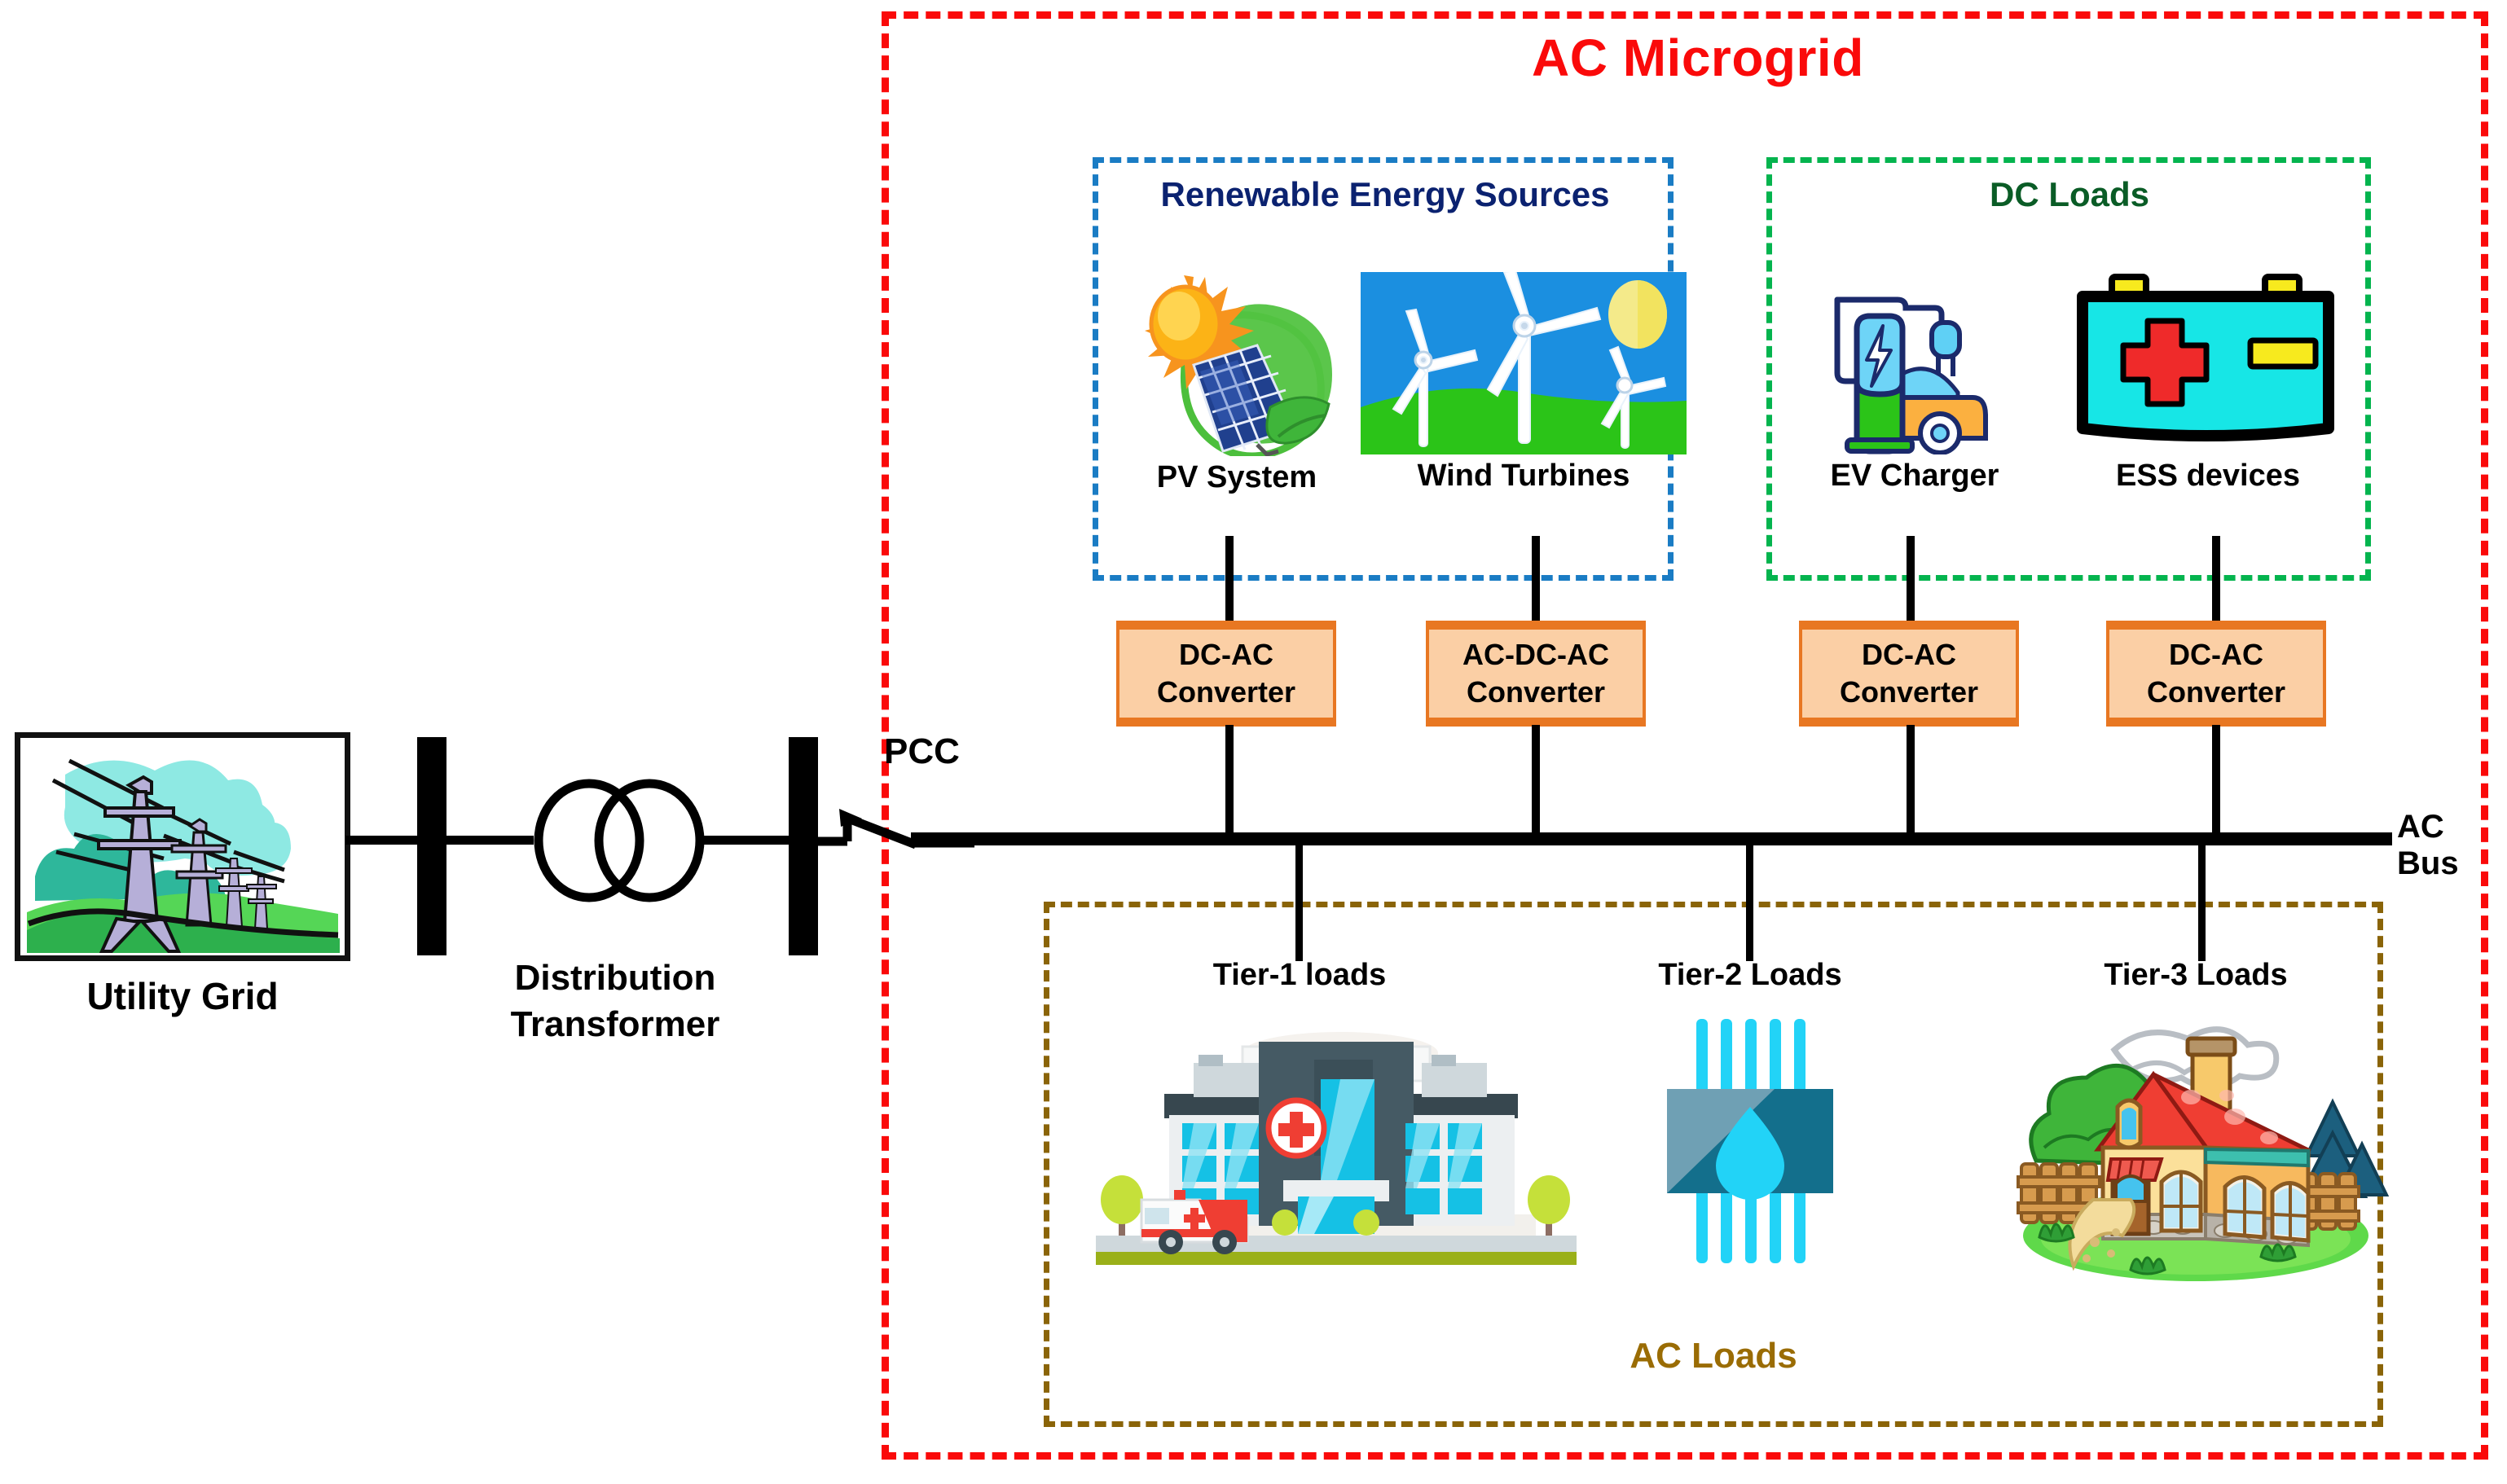 The height and width of the screenshot is (1484, 2507). I want to click on converter-2-to-bus-line, so click(1536, 782).